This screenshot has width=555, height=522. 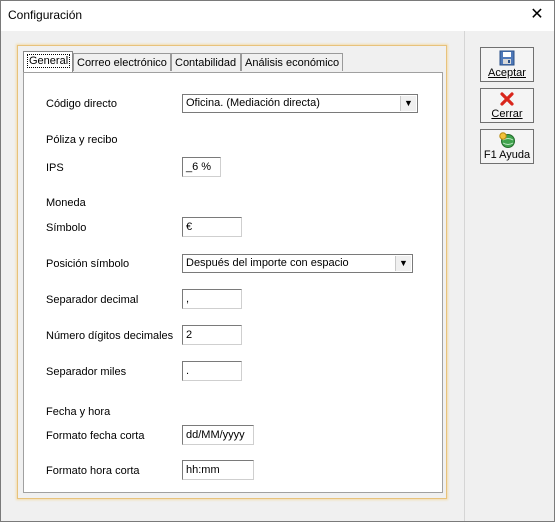 What do you see at coordinates (199, 167) in the screenshot?
I see `ips-value: _6 %` at bounding box center [199, 167].